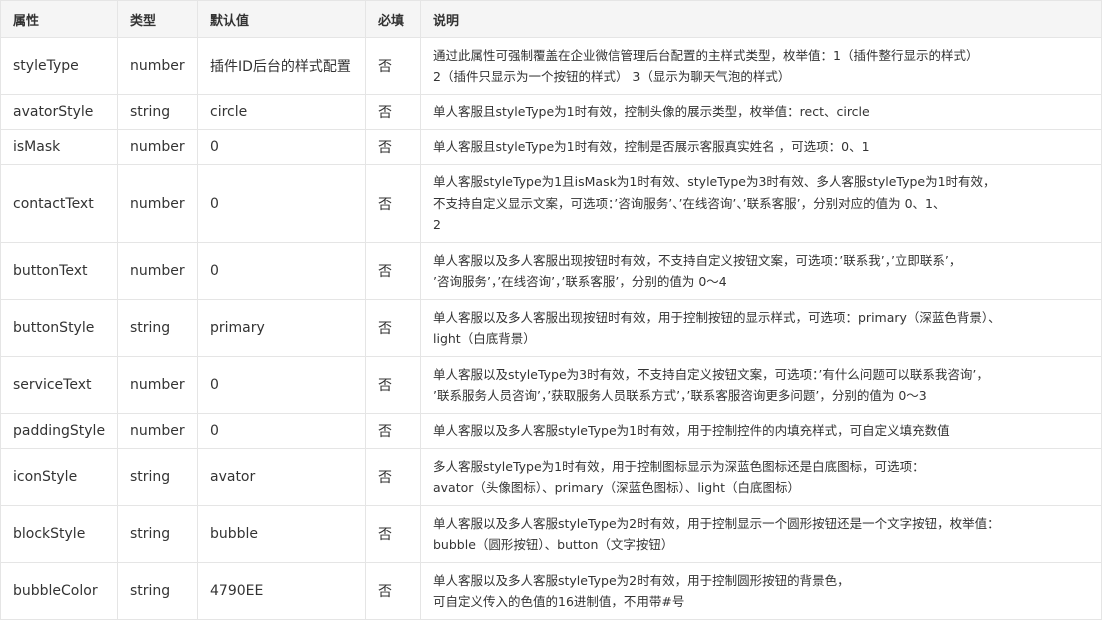  Describe the element at coordinates (59, 203) in the screenshot. I see `cell-attr: contactText` at that location.